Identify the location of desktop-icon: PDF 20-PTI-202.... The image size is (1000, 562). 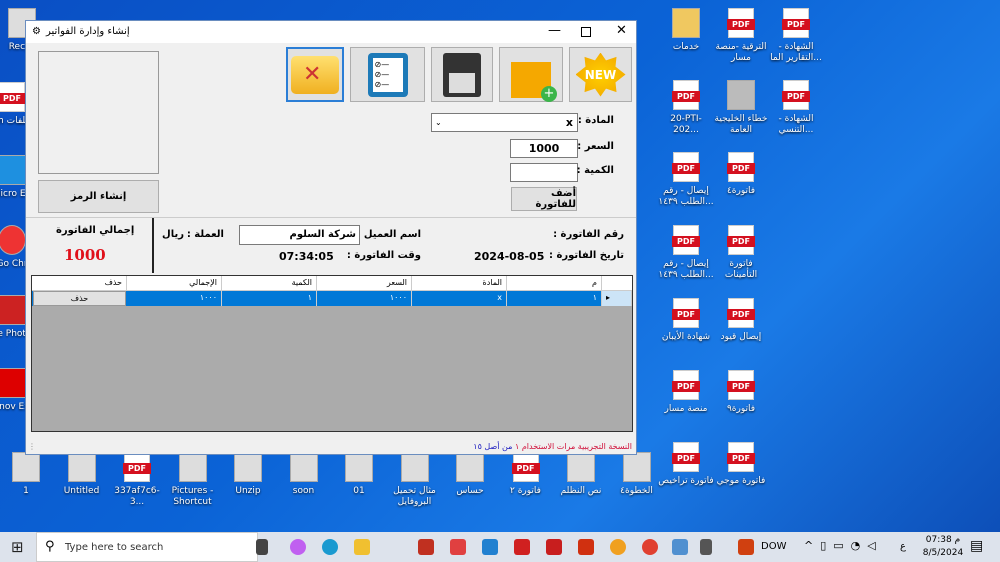
(686, 108).